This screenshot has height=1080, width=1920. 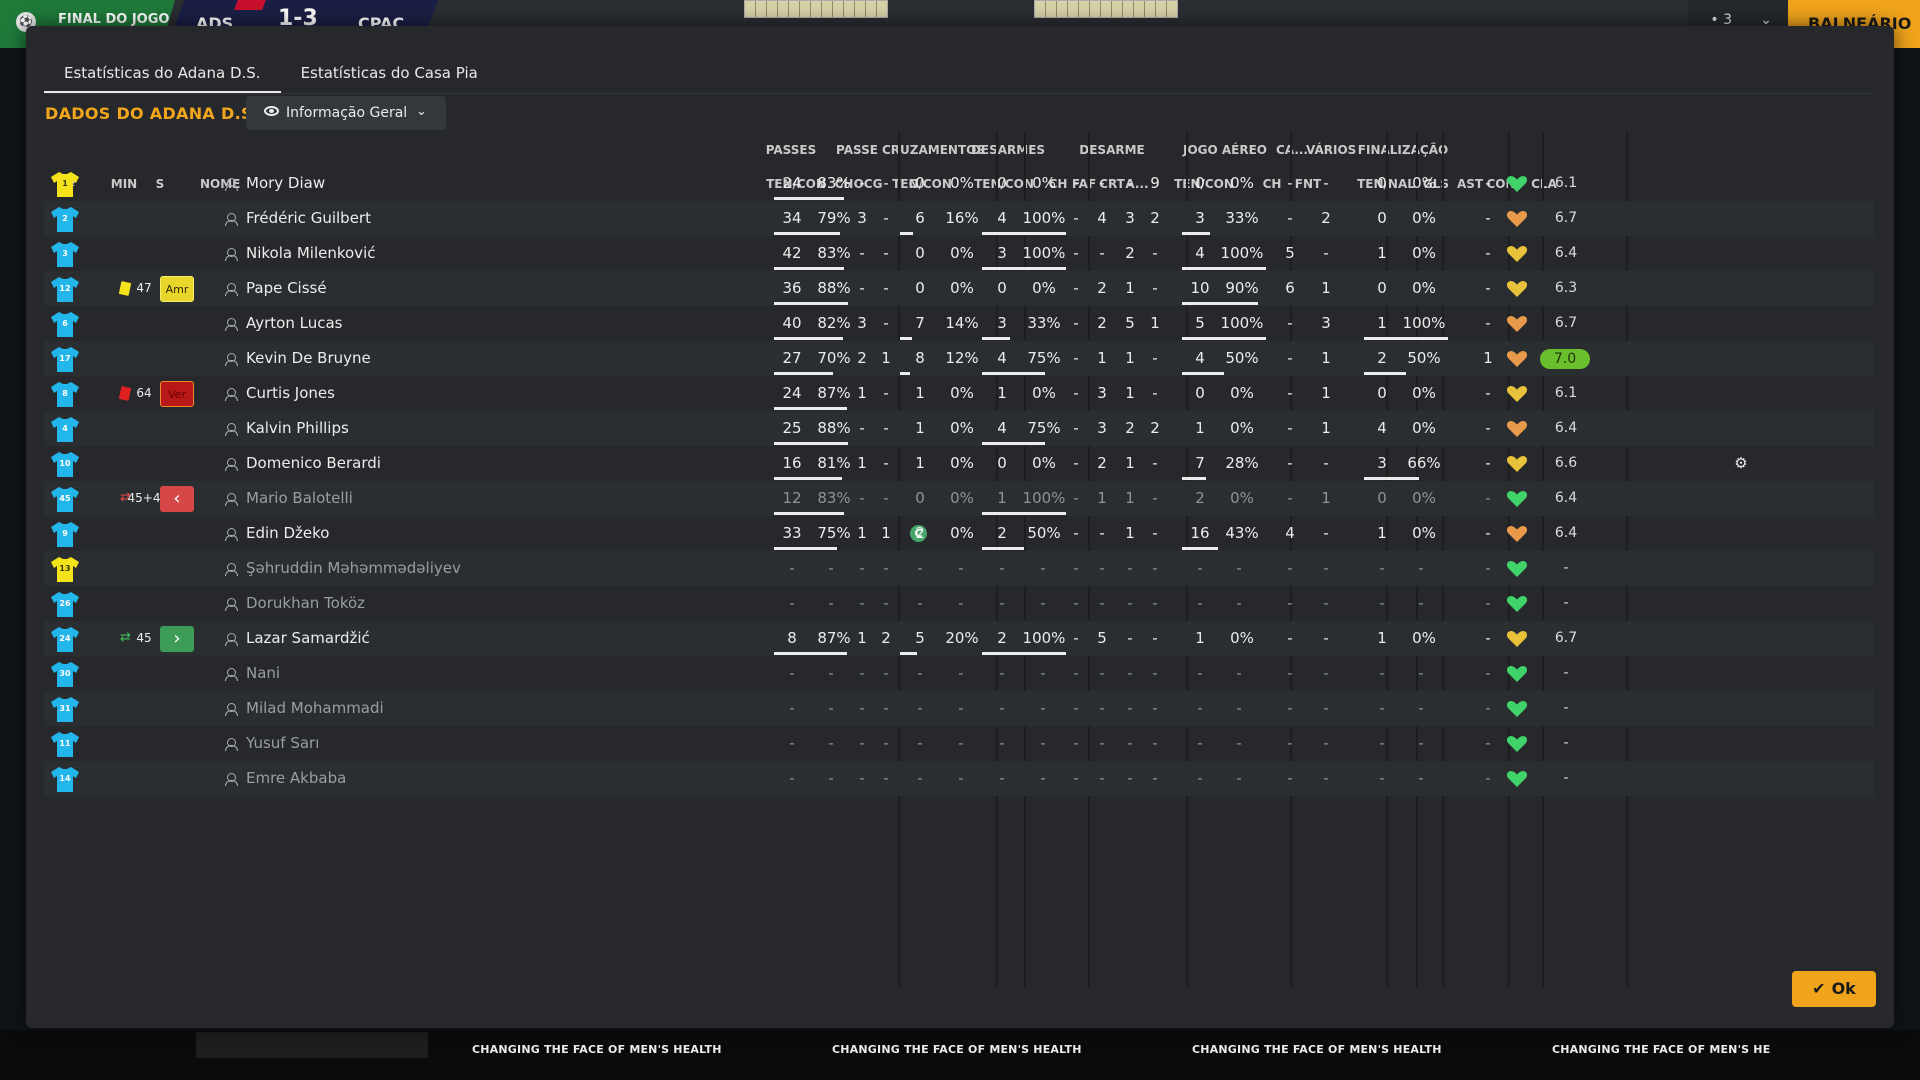 I want to click on player-name: Lazar Samardžić, so click(x=308, y=638).